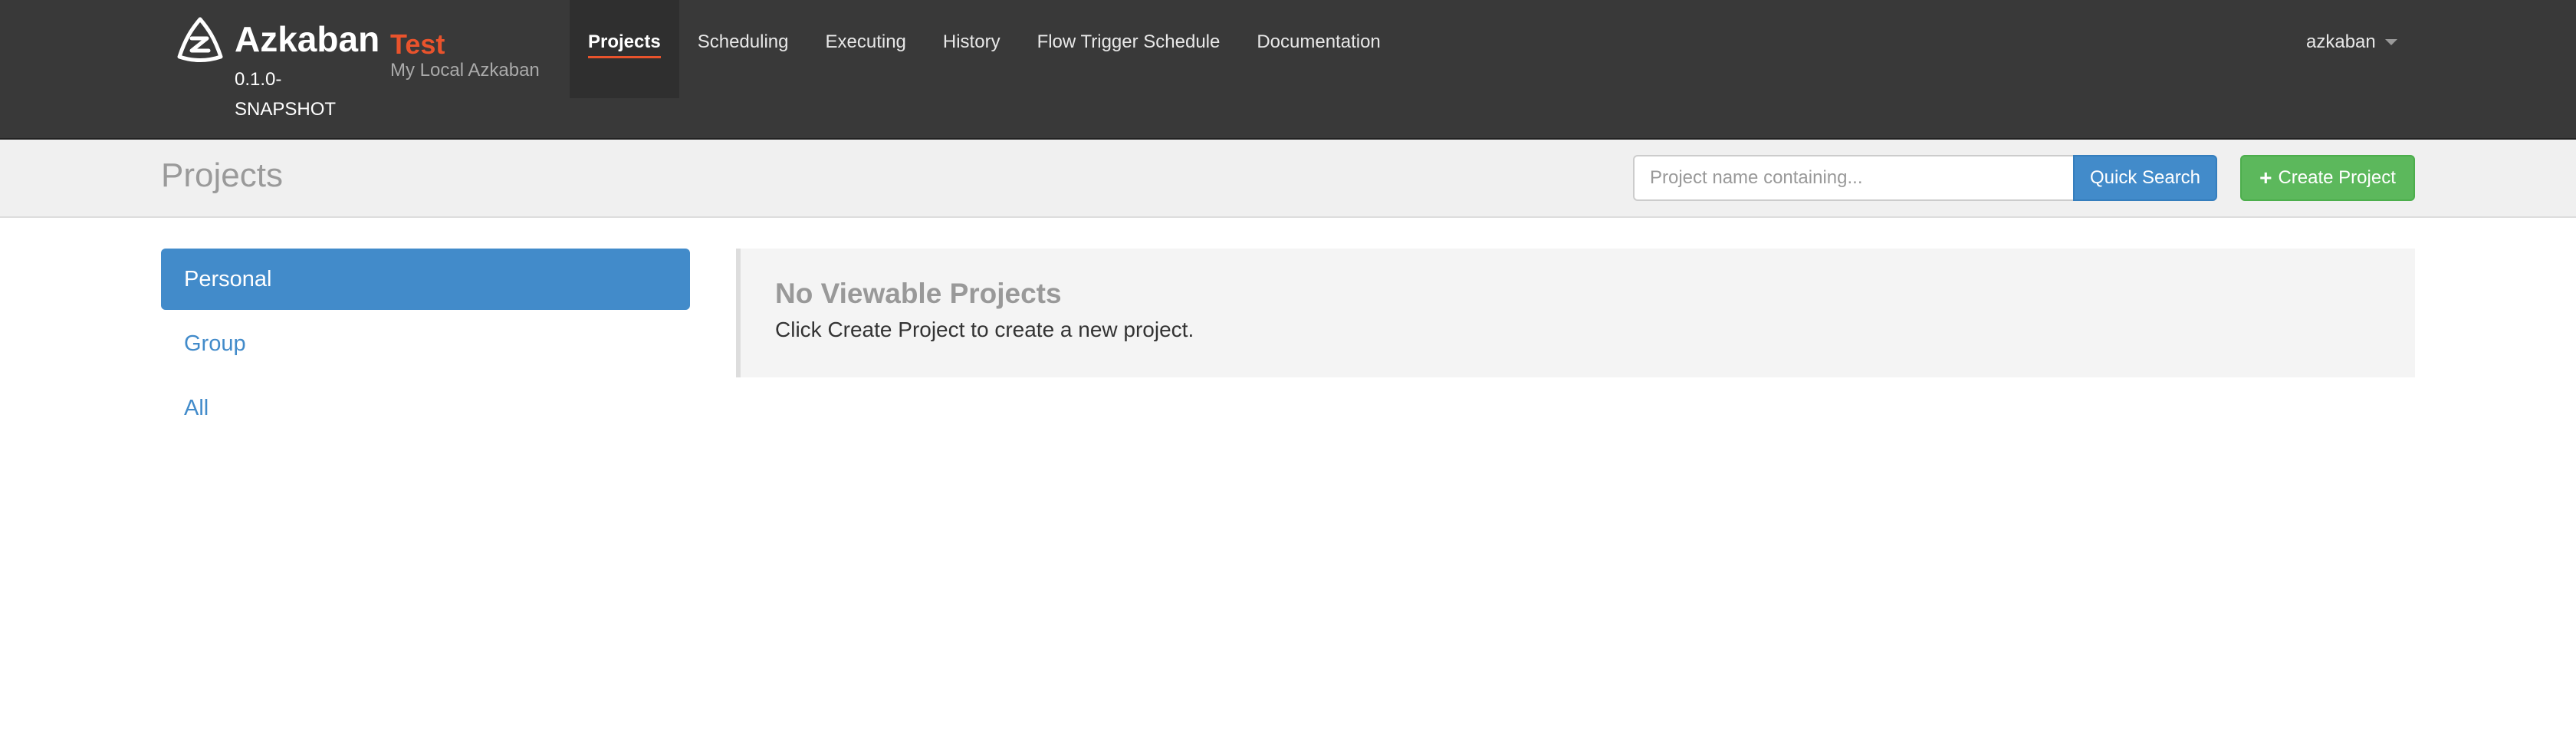 This screenshot has height=741, width=2576. Describe the element at coordinates (743, 41) in the screenshot. I see `nav-scheduling-label: Scheduling` at that location.